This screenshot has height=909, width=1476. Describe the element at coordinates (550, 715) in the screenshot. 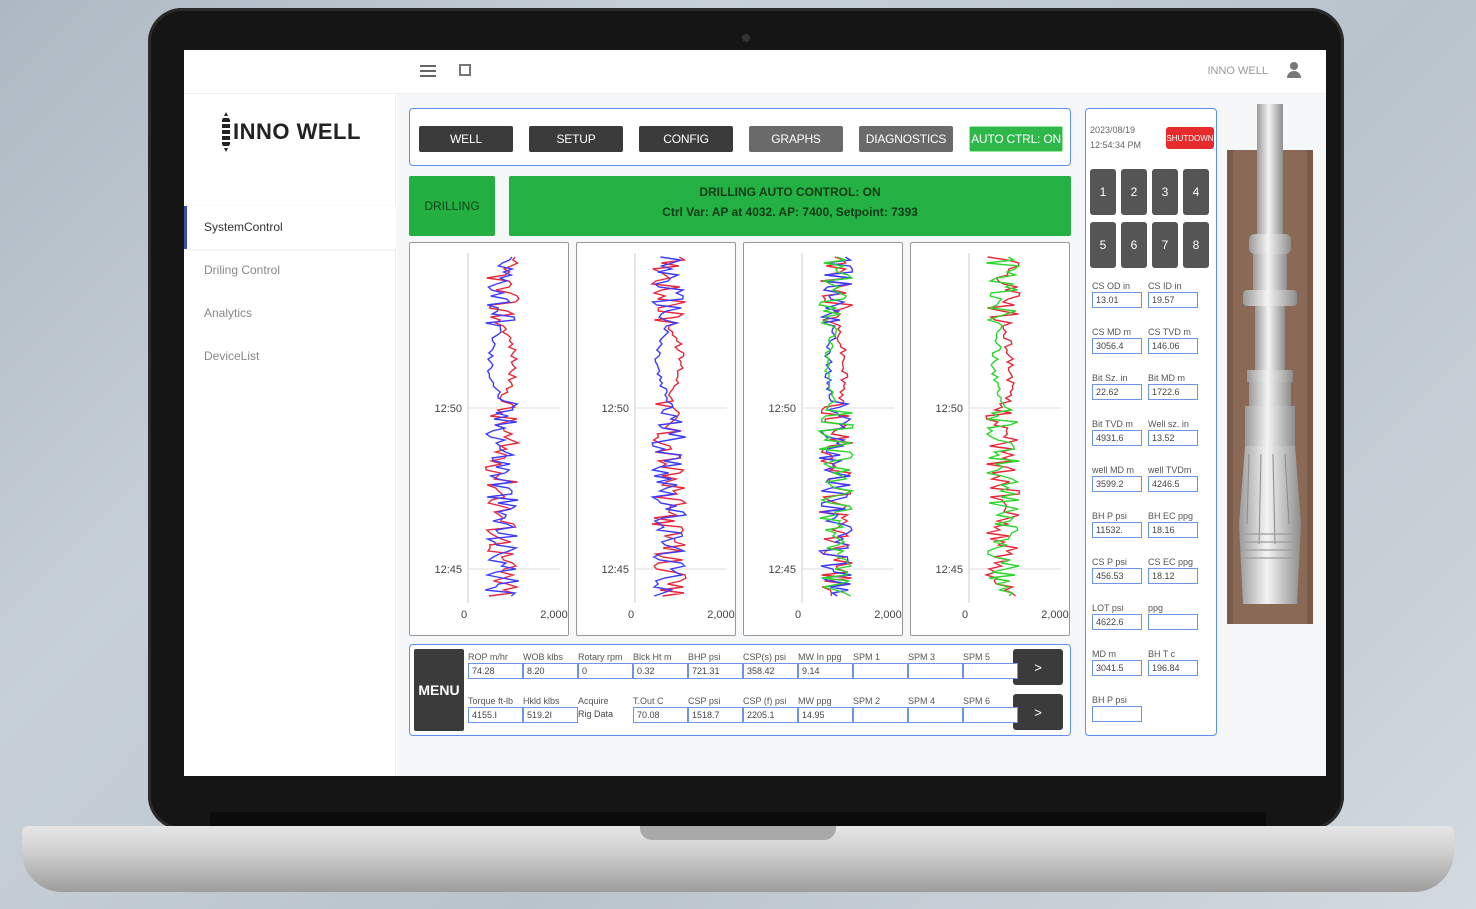

I see `field-value-input: 519.2I` at that location.